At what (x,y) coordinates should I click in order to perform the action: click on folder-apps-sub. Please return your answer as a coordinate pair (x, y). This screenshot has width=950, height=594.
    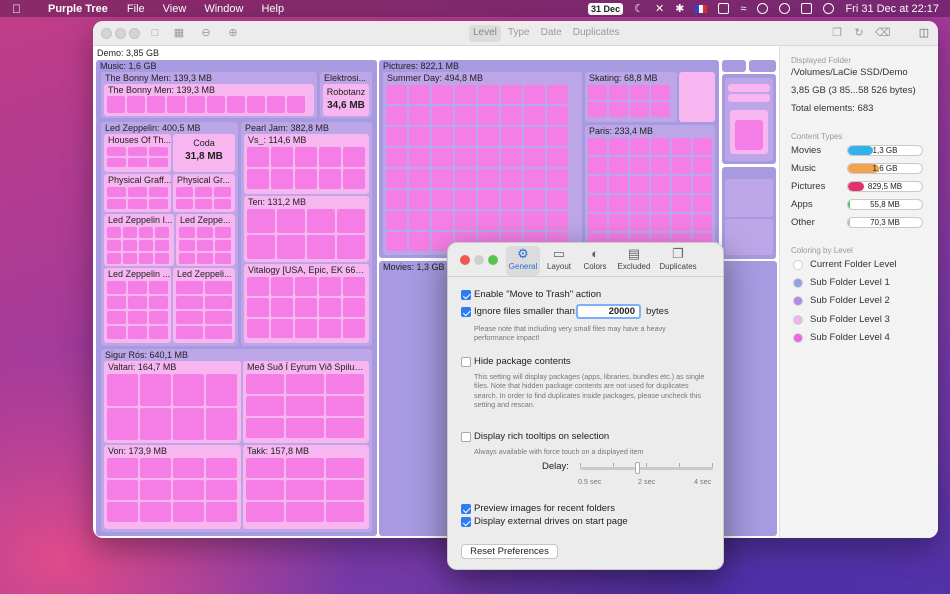
    Looking at the image, I should click on (749, 119).